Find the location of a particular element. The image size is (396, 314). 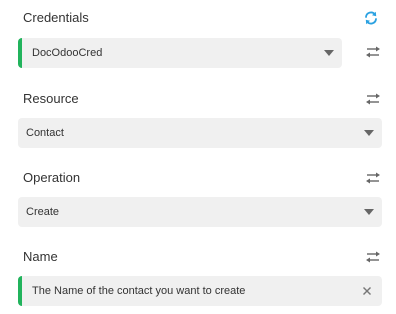

credentials-label: Credentials is located at coordinates (56, 17).